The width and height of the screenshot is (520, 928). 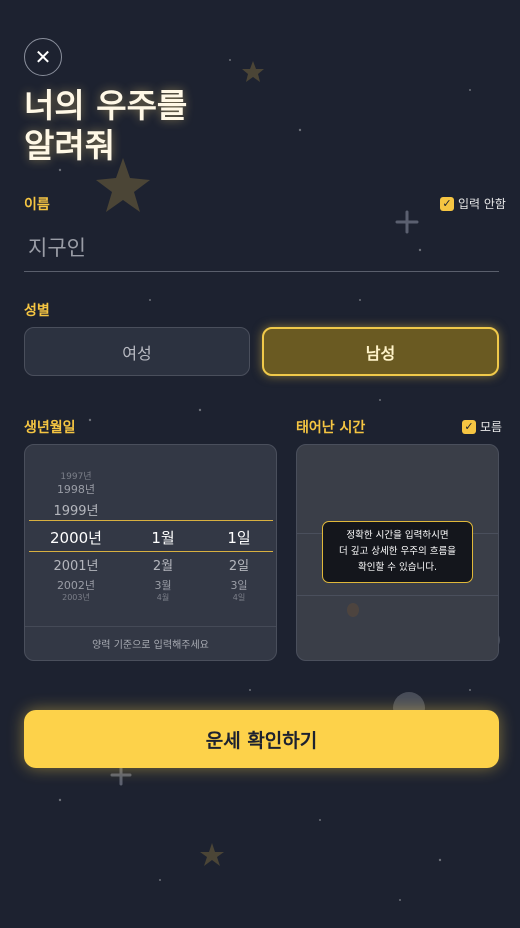 I want to click on birthdate-label: 생년월일, so click(x=50, y=428).